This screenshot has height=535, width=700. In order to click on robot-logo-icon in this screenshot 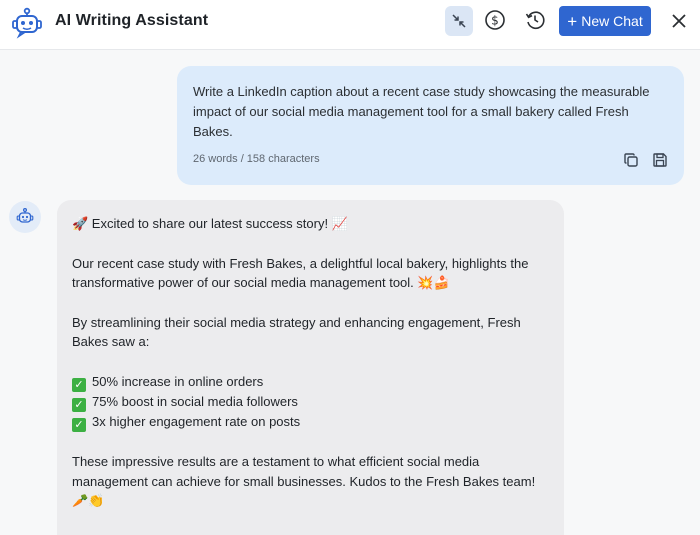, I will do `click(27, 23)`.